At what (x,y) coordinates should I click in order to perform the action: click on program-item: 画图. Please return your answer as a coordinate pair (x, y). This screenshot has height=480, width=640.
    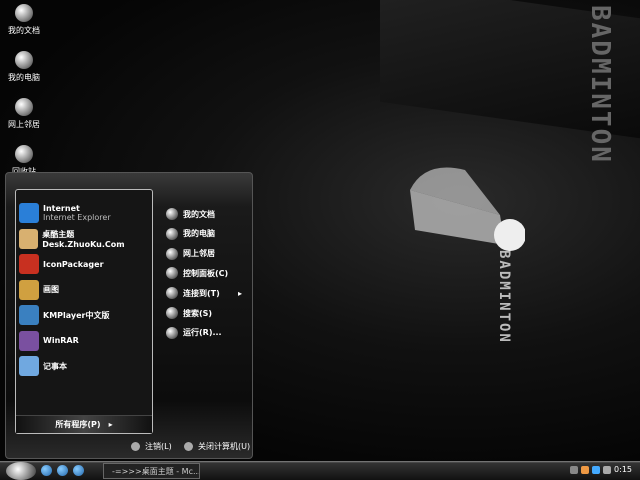
    Looking at the image, I should click on (39, 290).